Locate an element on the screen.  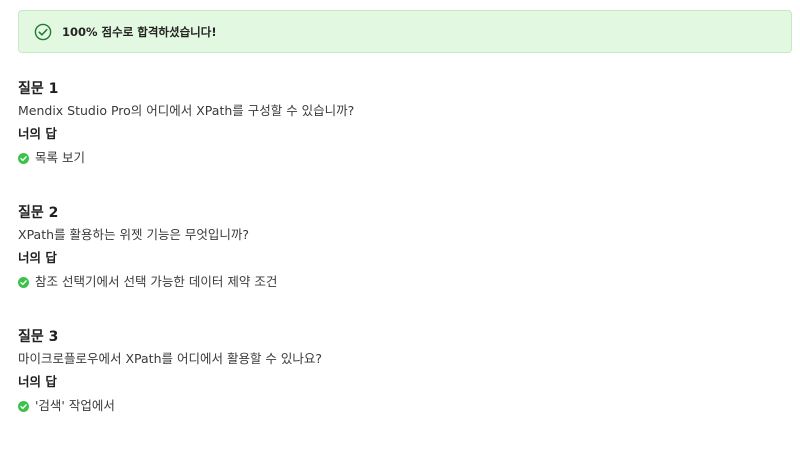
question-text: 마이크로플로우에서 XPath를 어디에서 활용할 수 있나요? is located at coordinates (170, 358).